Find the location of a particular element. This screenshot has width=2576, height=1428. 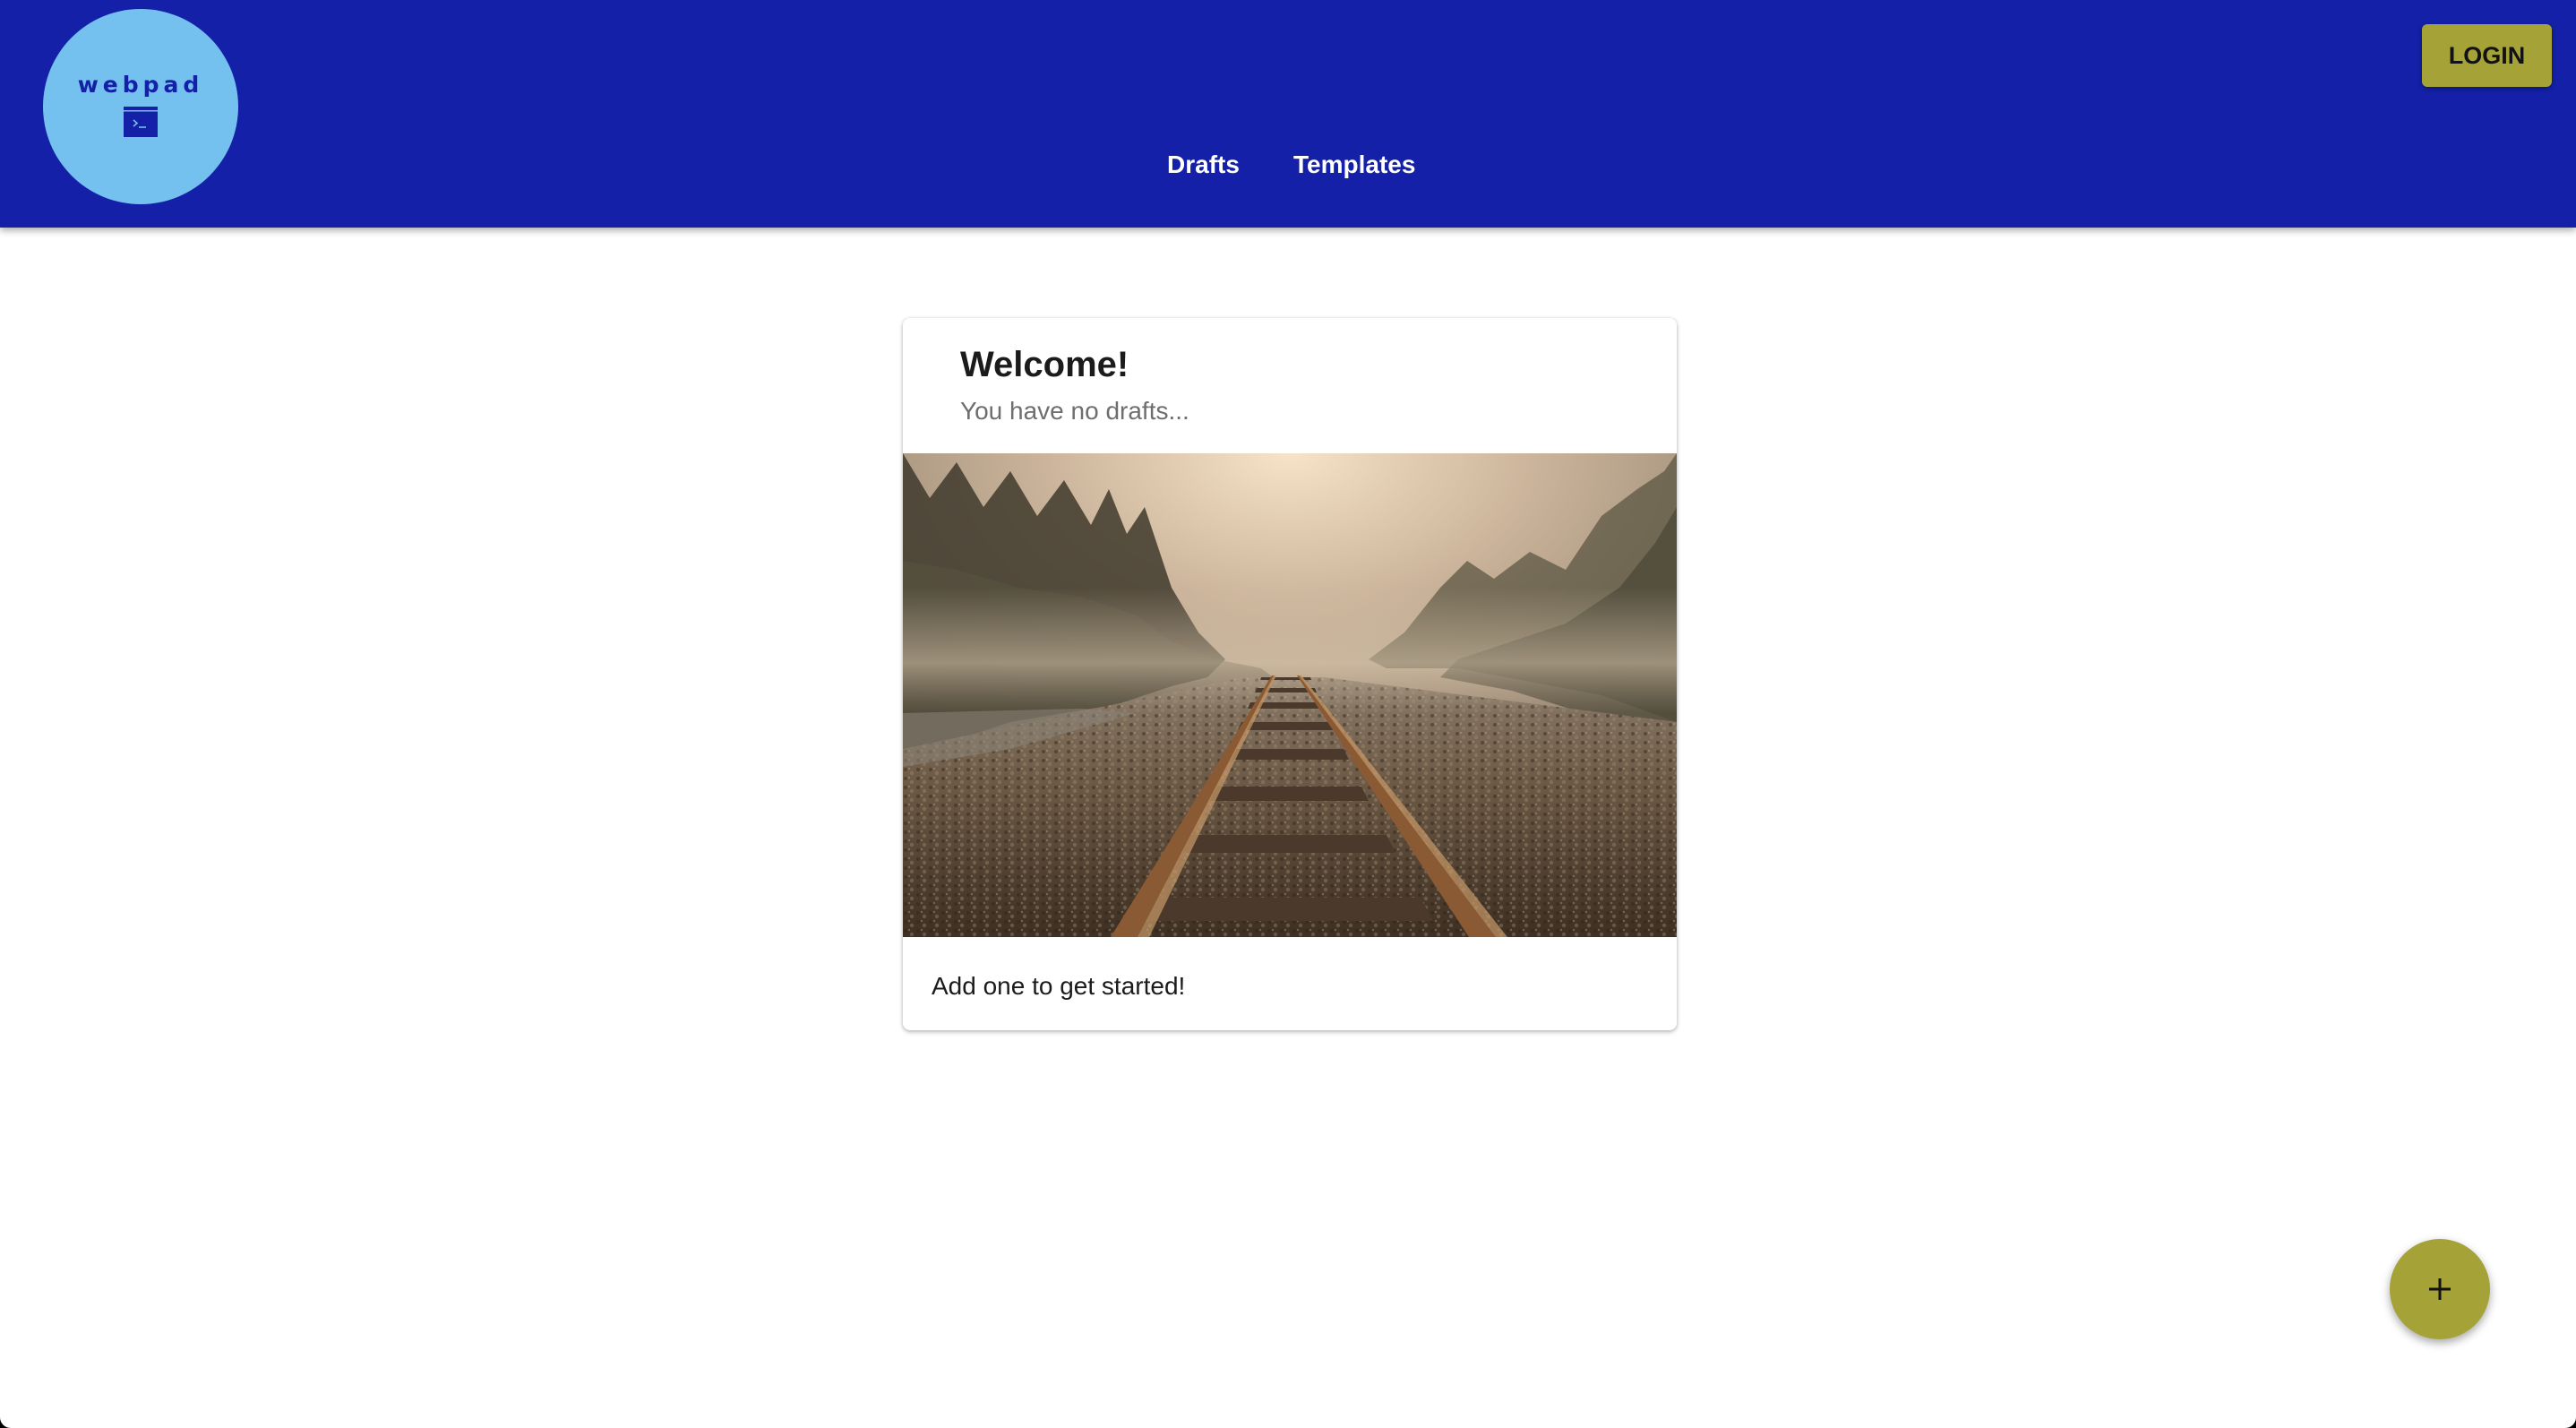

railroad-tracks-image is located at coordinates (1290, 695).